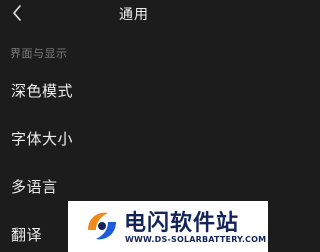 This screenshot has width=320, height=252. I want to click on watermark-title: 电闪软件站, so click(182, 223).